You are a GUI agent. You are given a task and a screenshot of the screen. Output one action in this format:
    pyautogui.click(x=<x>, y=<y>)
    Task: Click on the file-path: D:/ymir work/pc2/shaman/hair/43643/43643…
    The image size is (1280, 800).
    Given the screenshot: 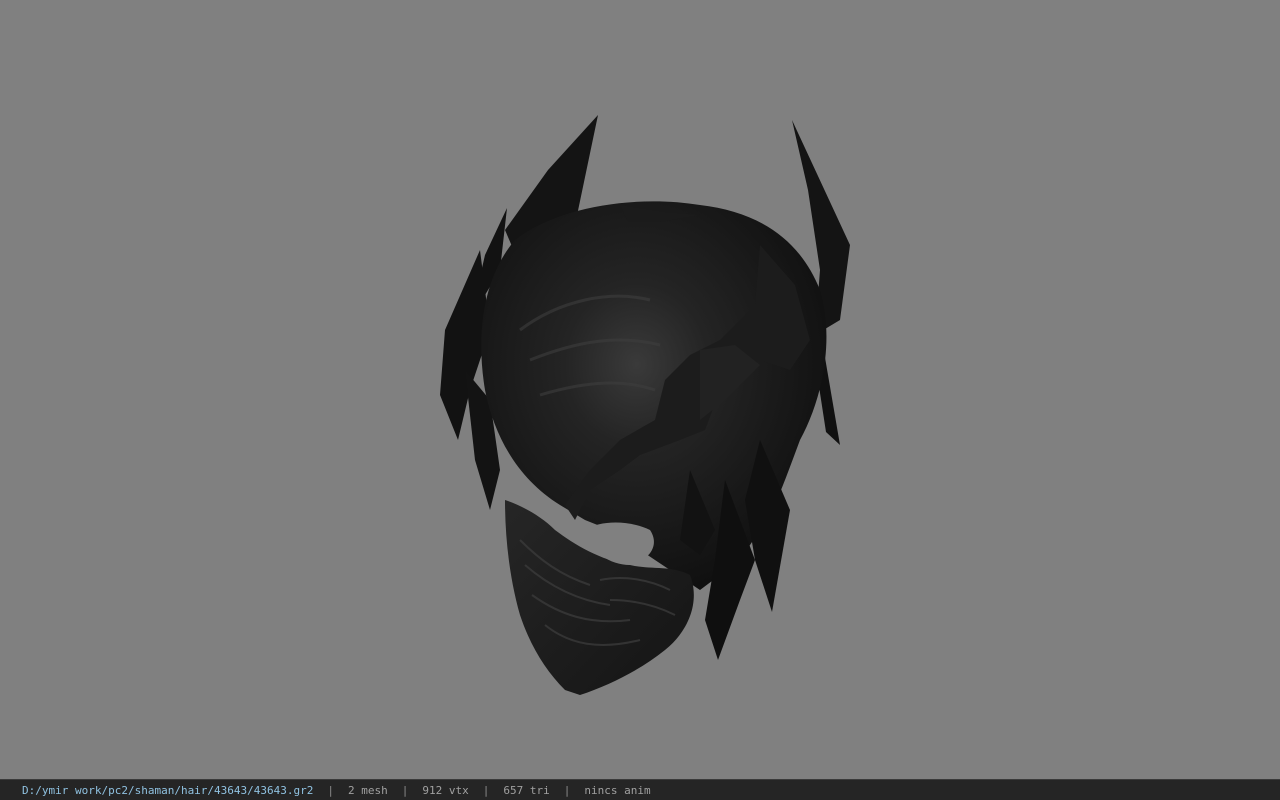 What is the action you would take?
    pyautogui.click(x=168, y=790)
    